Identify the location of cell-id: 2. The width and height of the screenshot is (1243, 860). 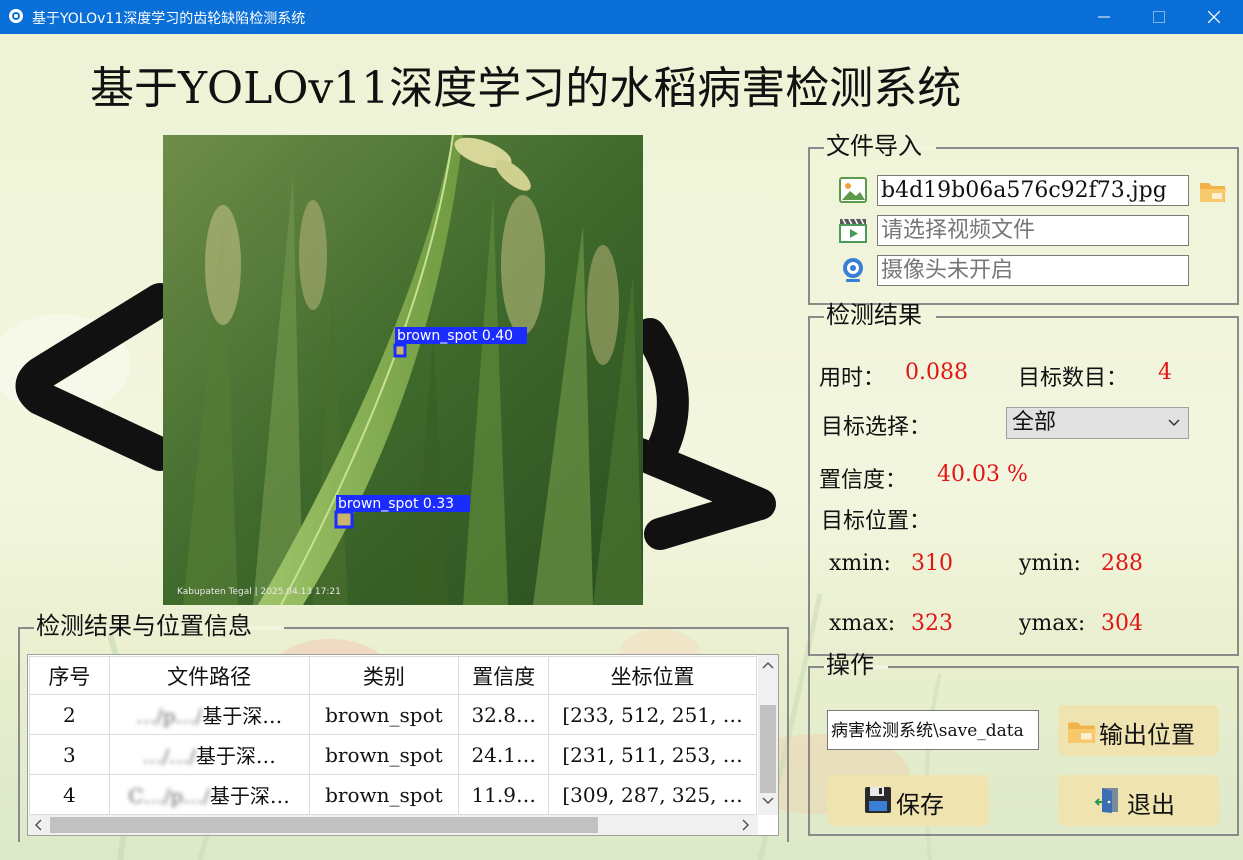
(69, 714).